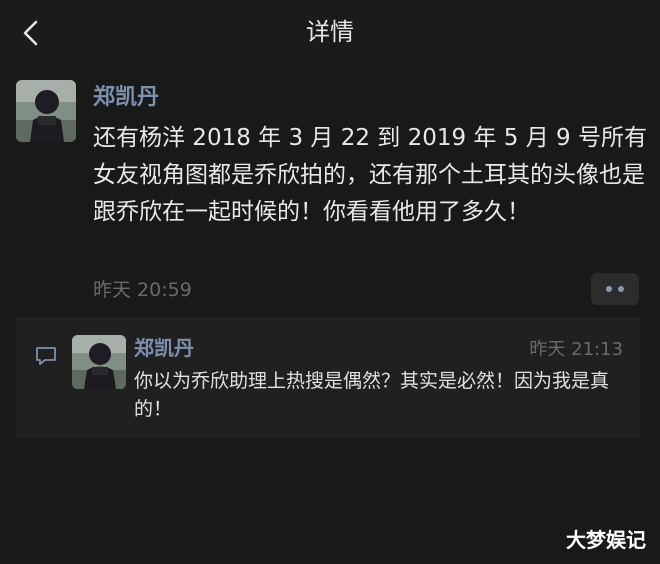 The width and height of the screenshot is (660, 564). I want to click on navigation-bar: 详情, so click(330, 33).